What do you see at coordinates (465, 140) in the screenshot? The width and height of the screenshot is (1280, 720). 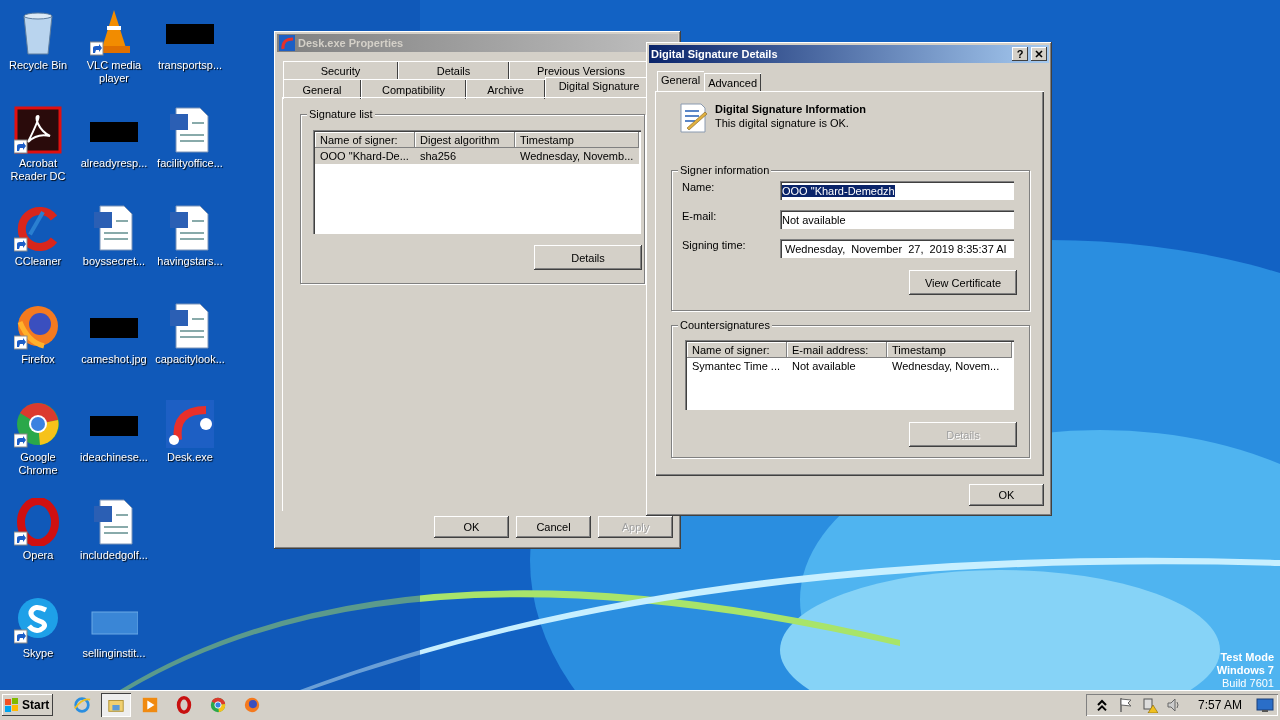 I see `column-header: Digest algorithm` at bounding box center [465, 140].